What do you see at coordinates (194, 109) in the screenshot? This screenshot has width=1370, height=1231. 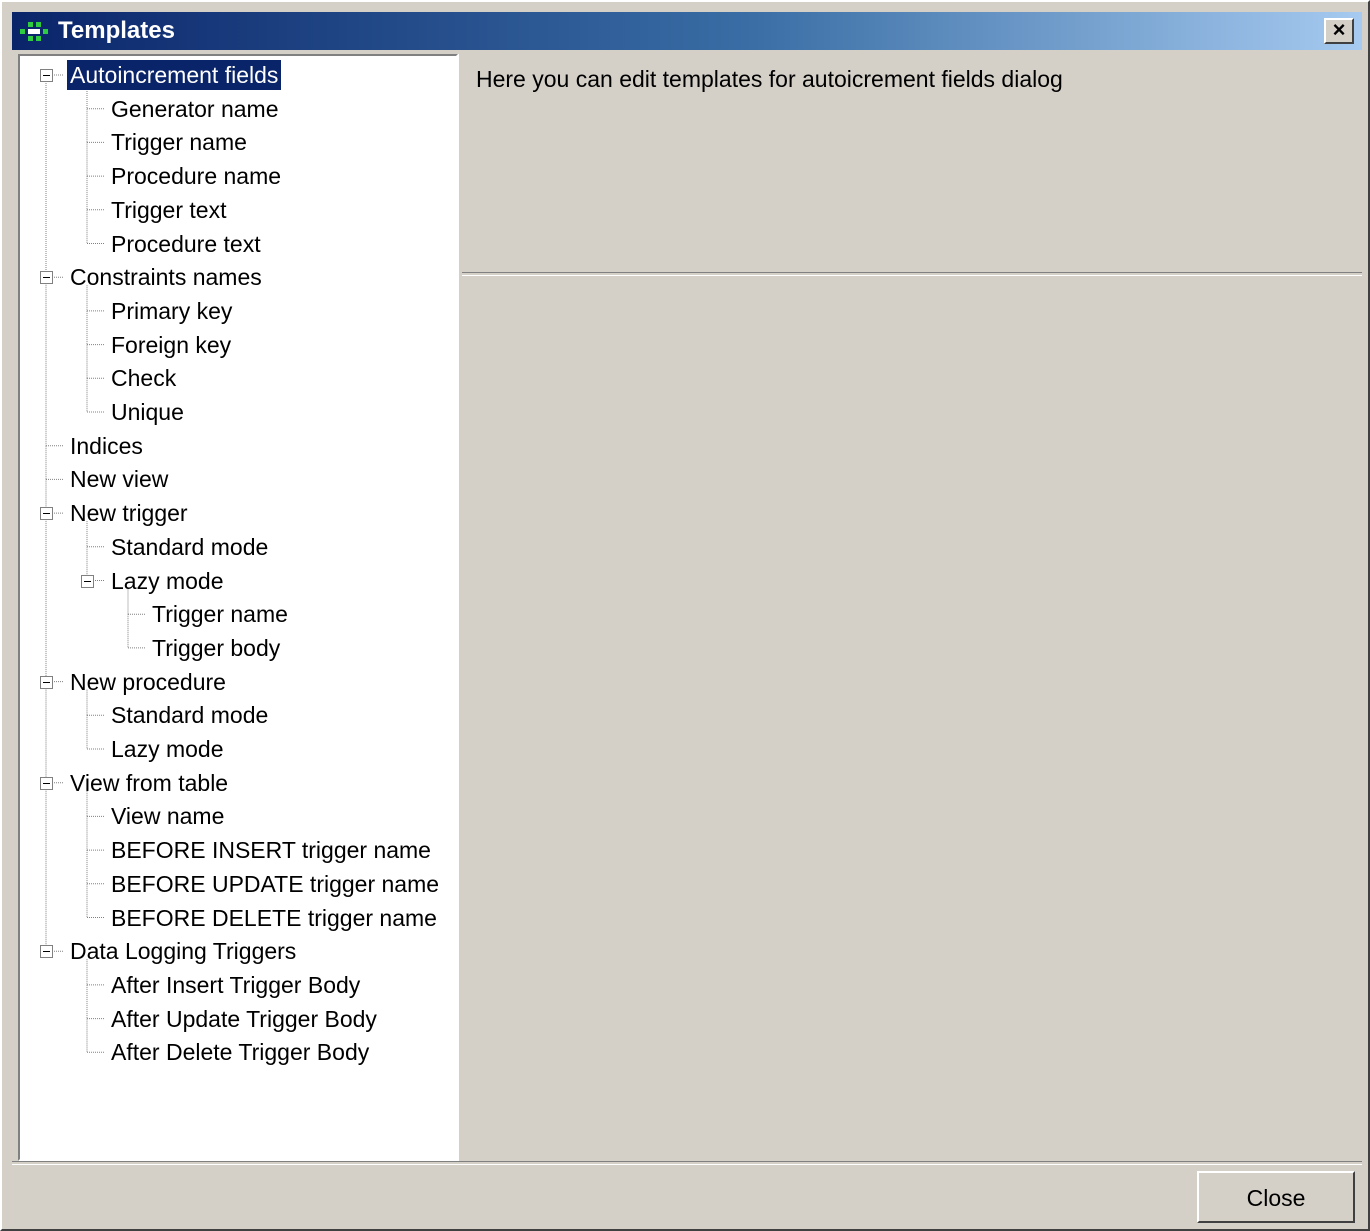 I see `tree-item: Generator name` at bounding box center [194, 109].